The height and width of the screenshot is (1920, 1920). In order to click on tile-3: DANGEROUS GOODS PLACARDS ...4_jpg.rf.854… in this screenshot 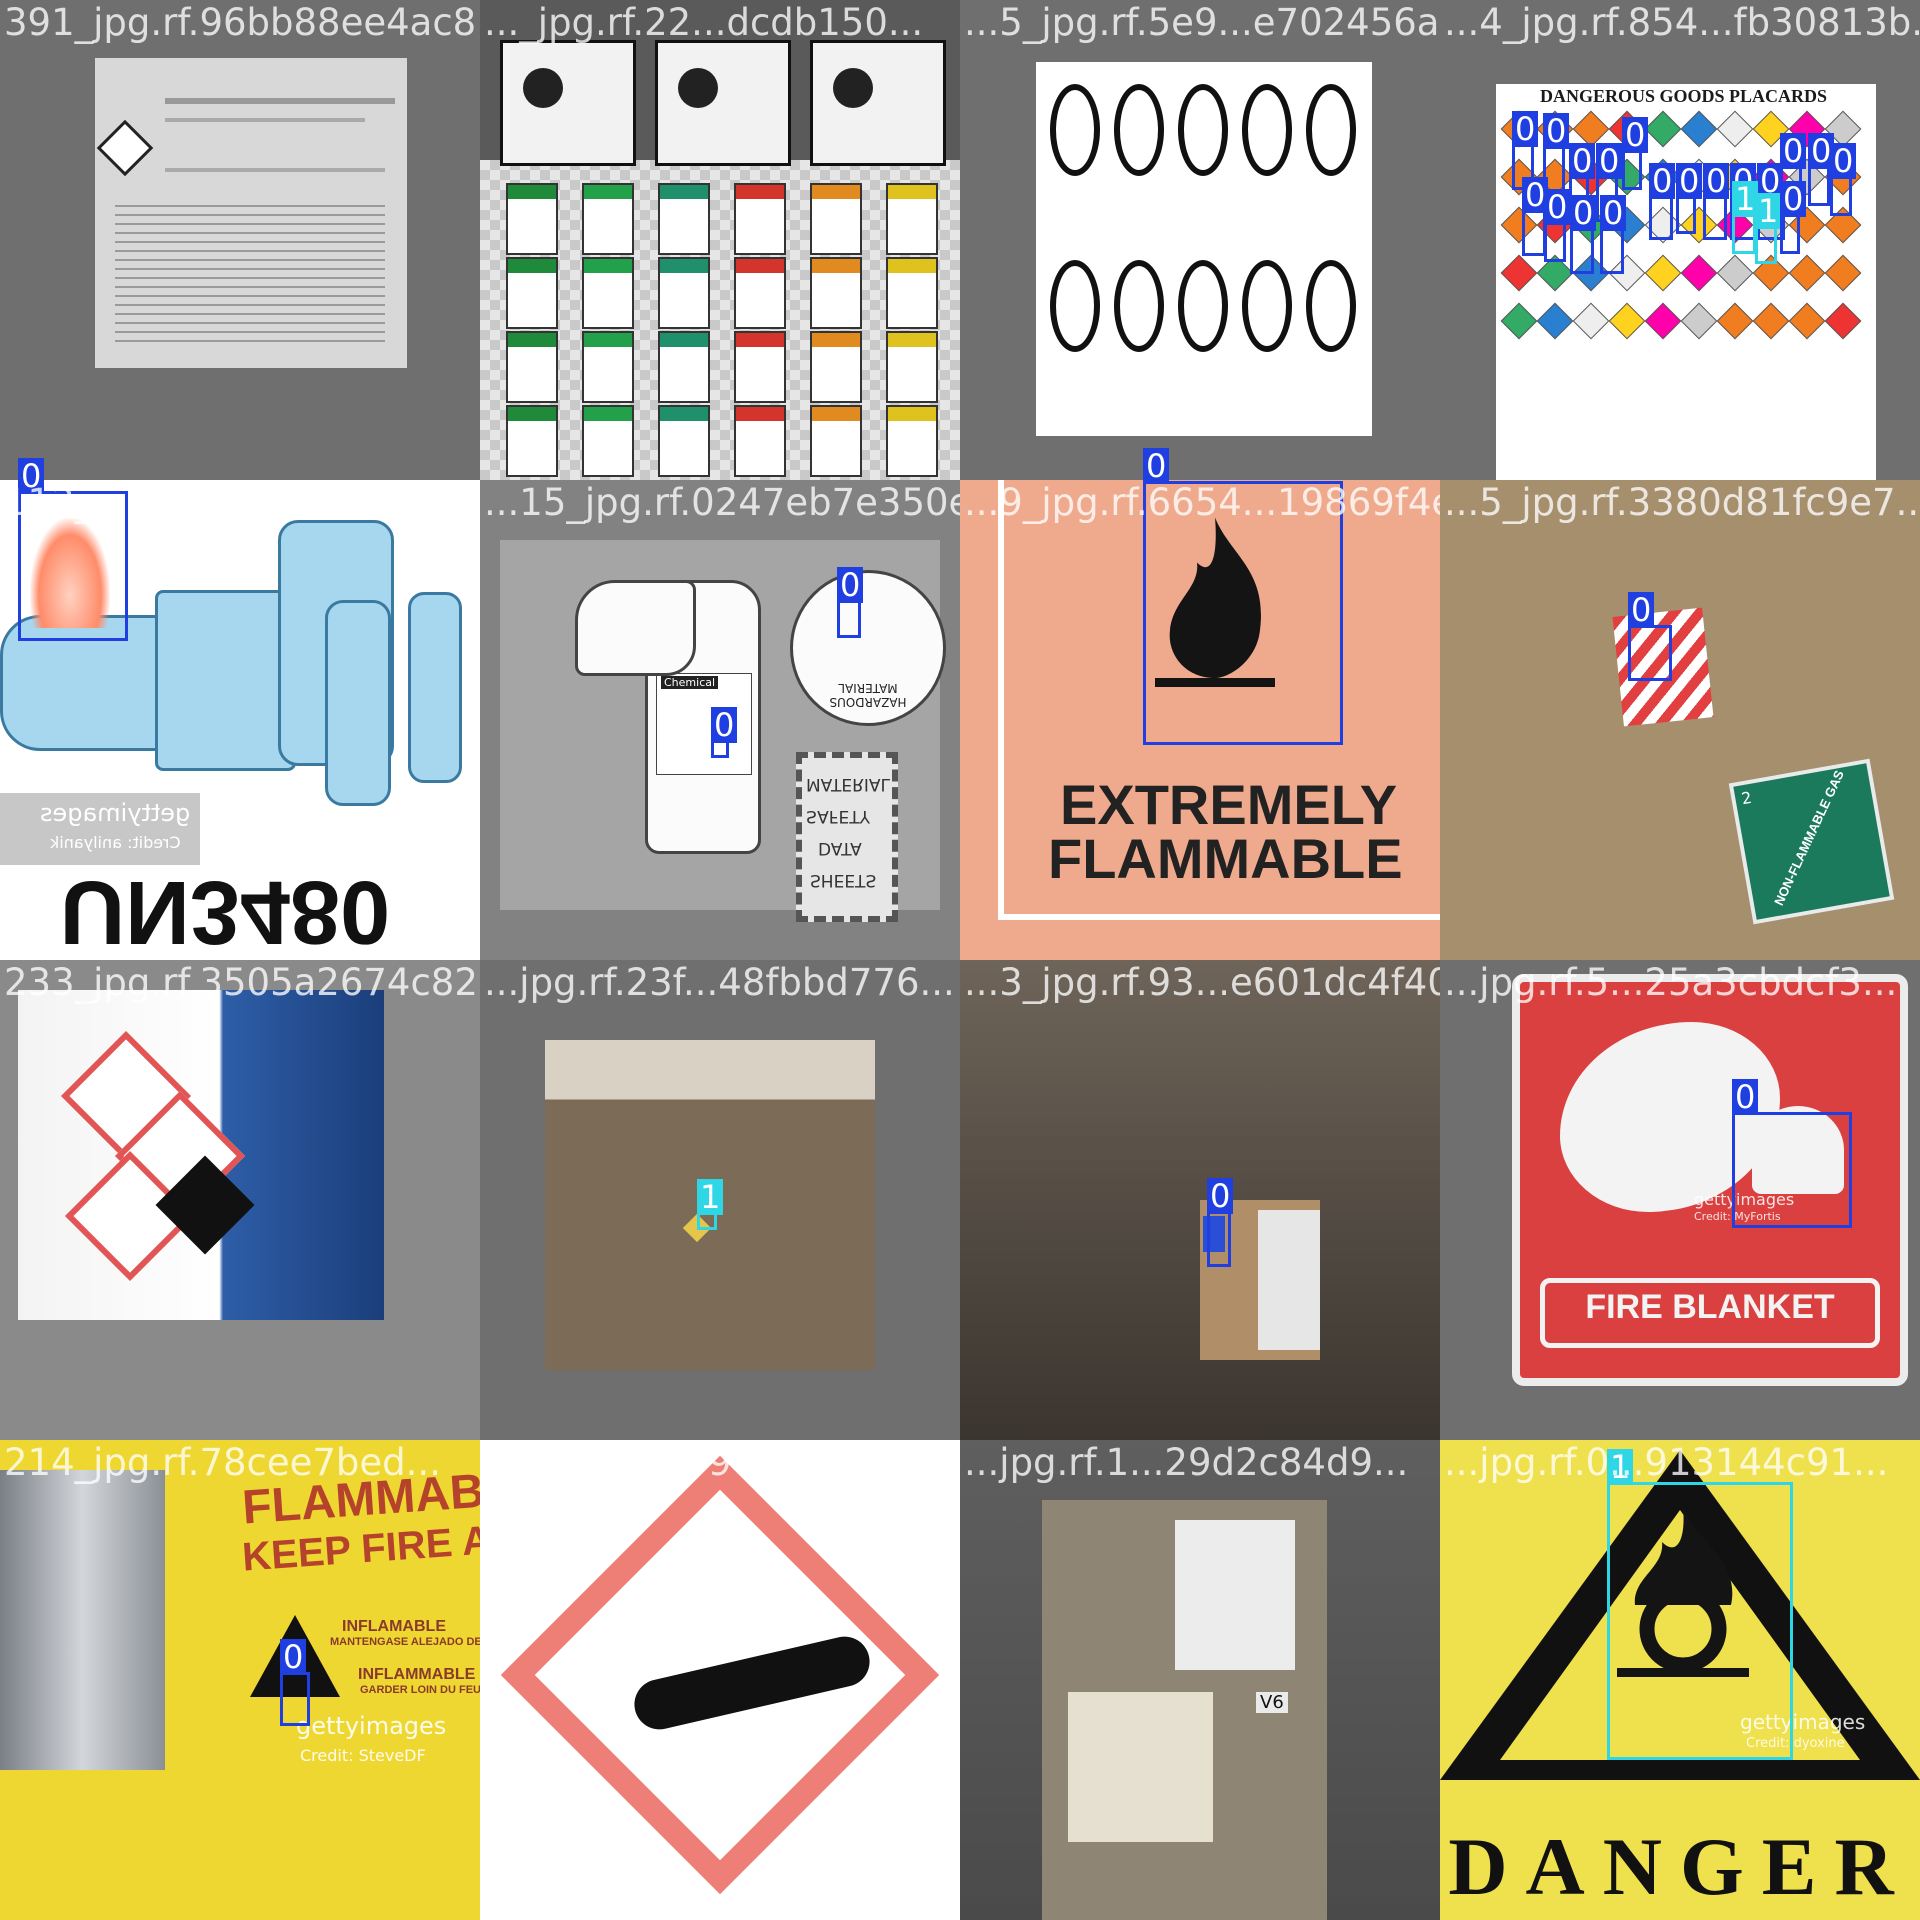, I will do `click(1680, 240)`.